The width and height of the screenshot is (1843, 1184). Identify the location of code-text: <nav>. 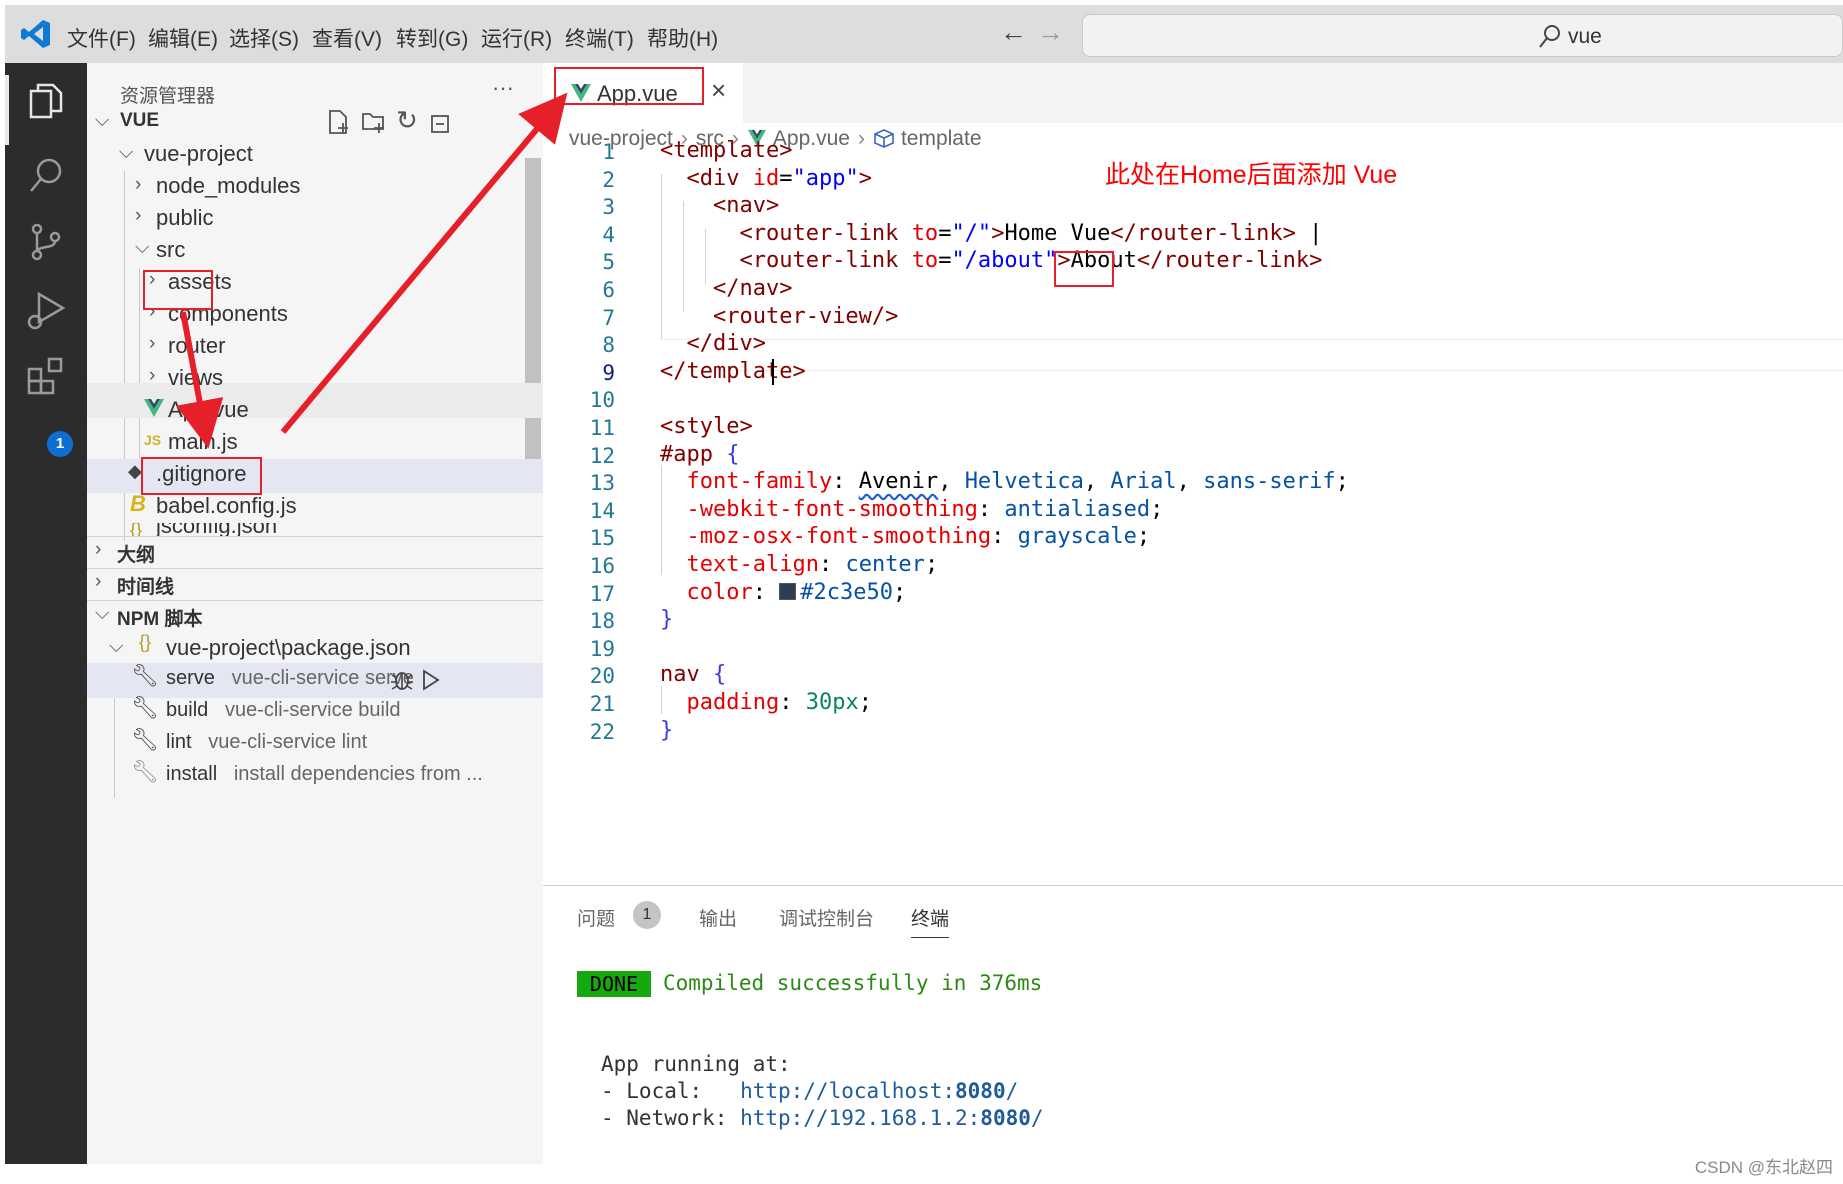
(719, 205).